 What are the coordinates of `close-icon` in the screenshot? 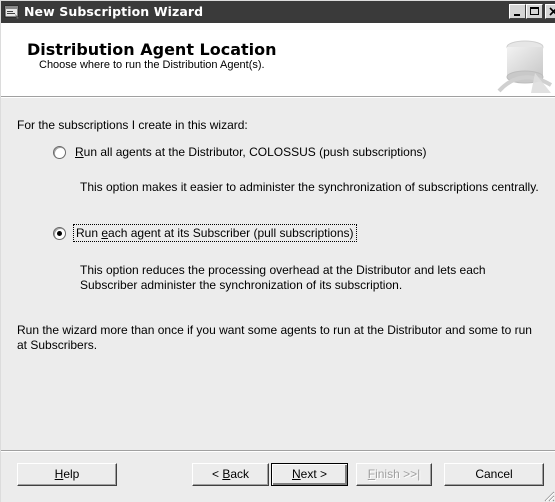 It's located at (552, 11).